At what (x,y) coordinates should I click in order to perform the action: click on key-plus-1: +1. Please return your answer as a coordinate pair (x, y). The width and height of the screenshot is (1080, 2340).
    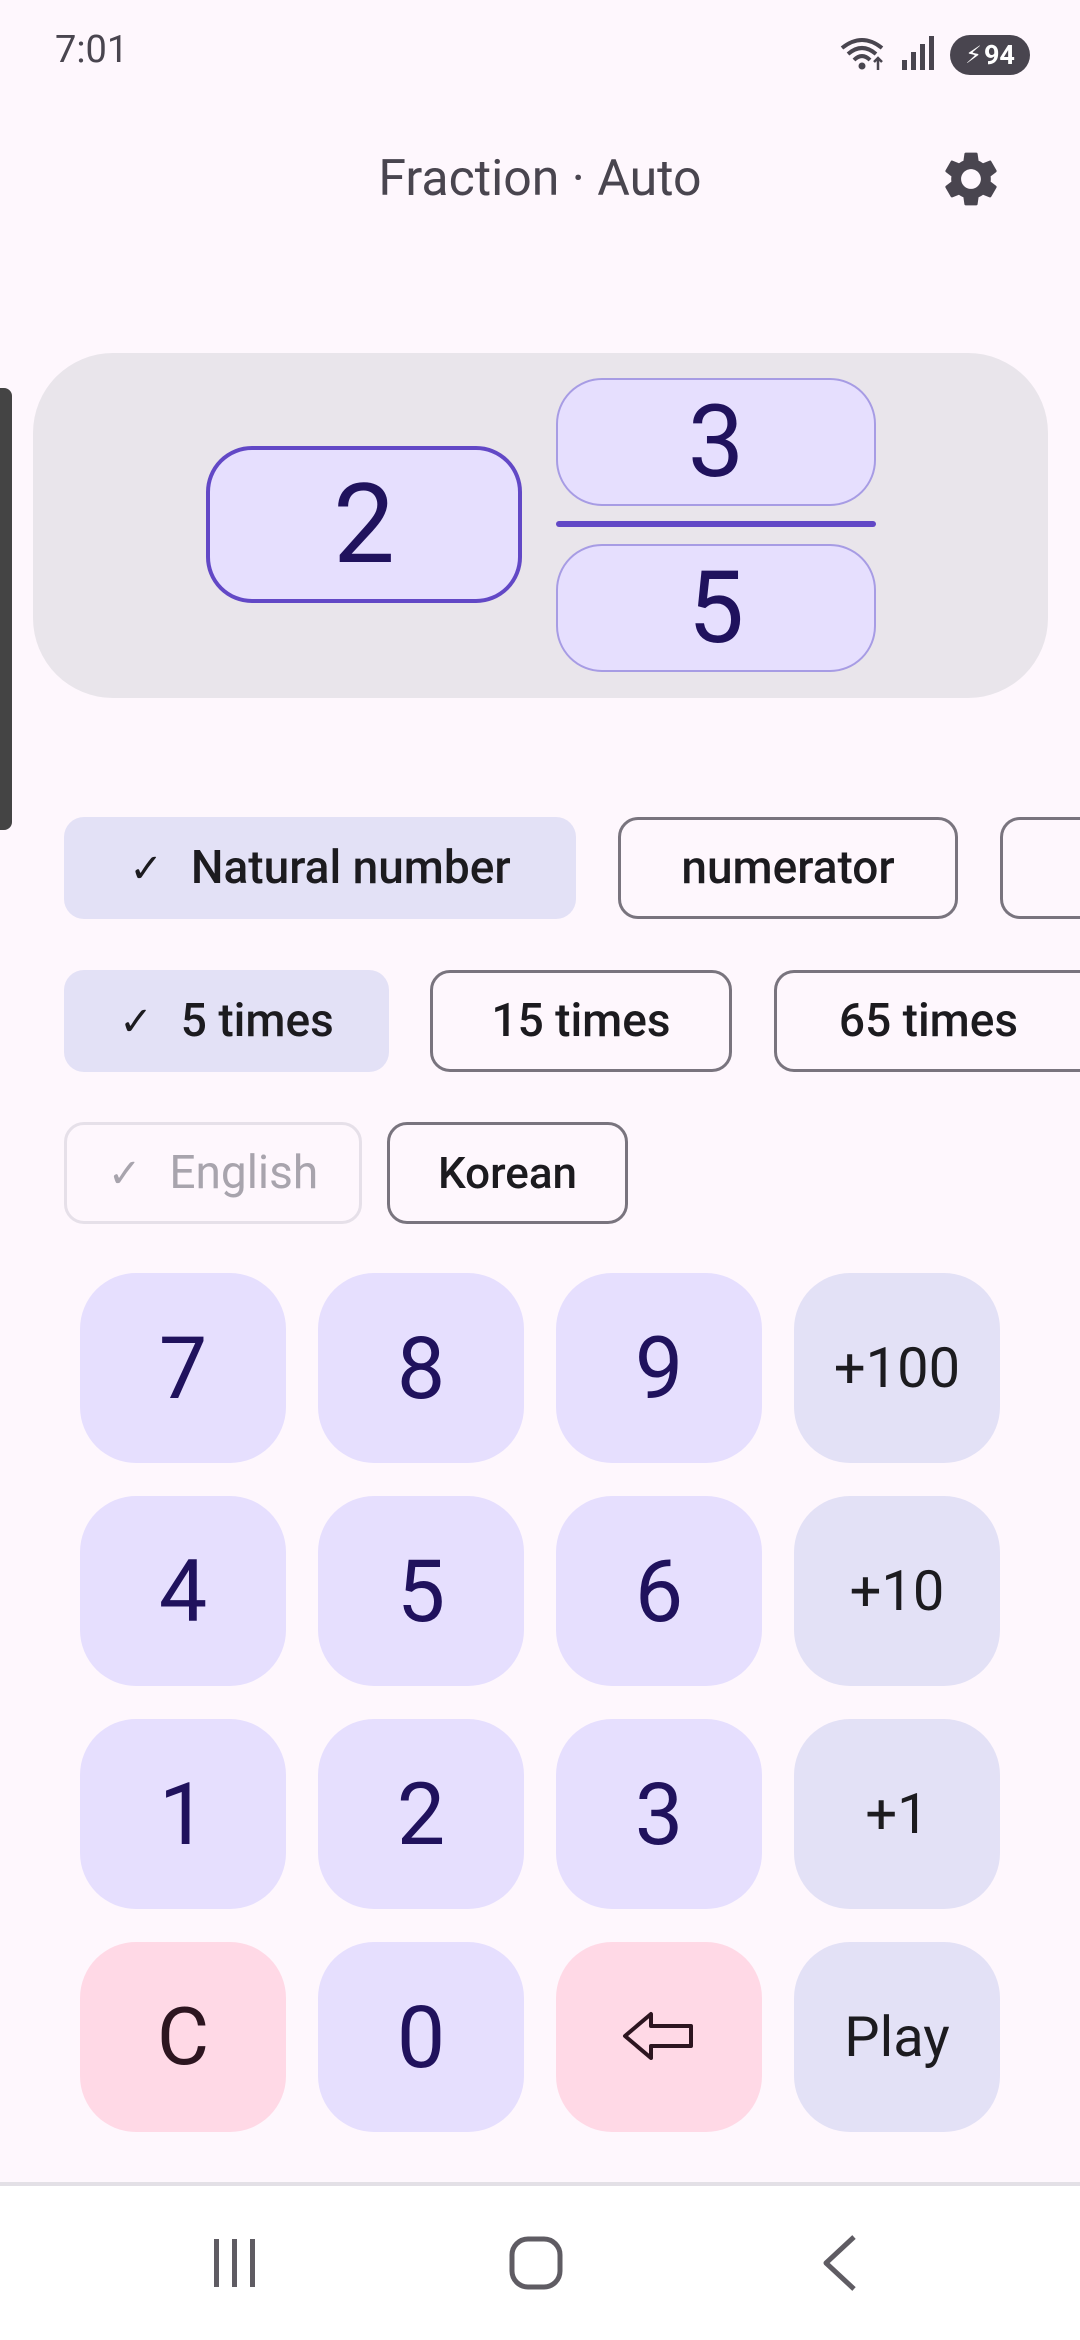
    Looking at the image, I should click on (897, 1814).